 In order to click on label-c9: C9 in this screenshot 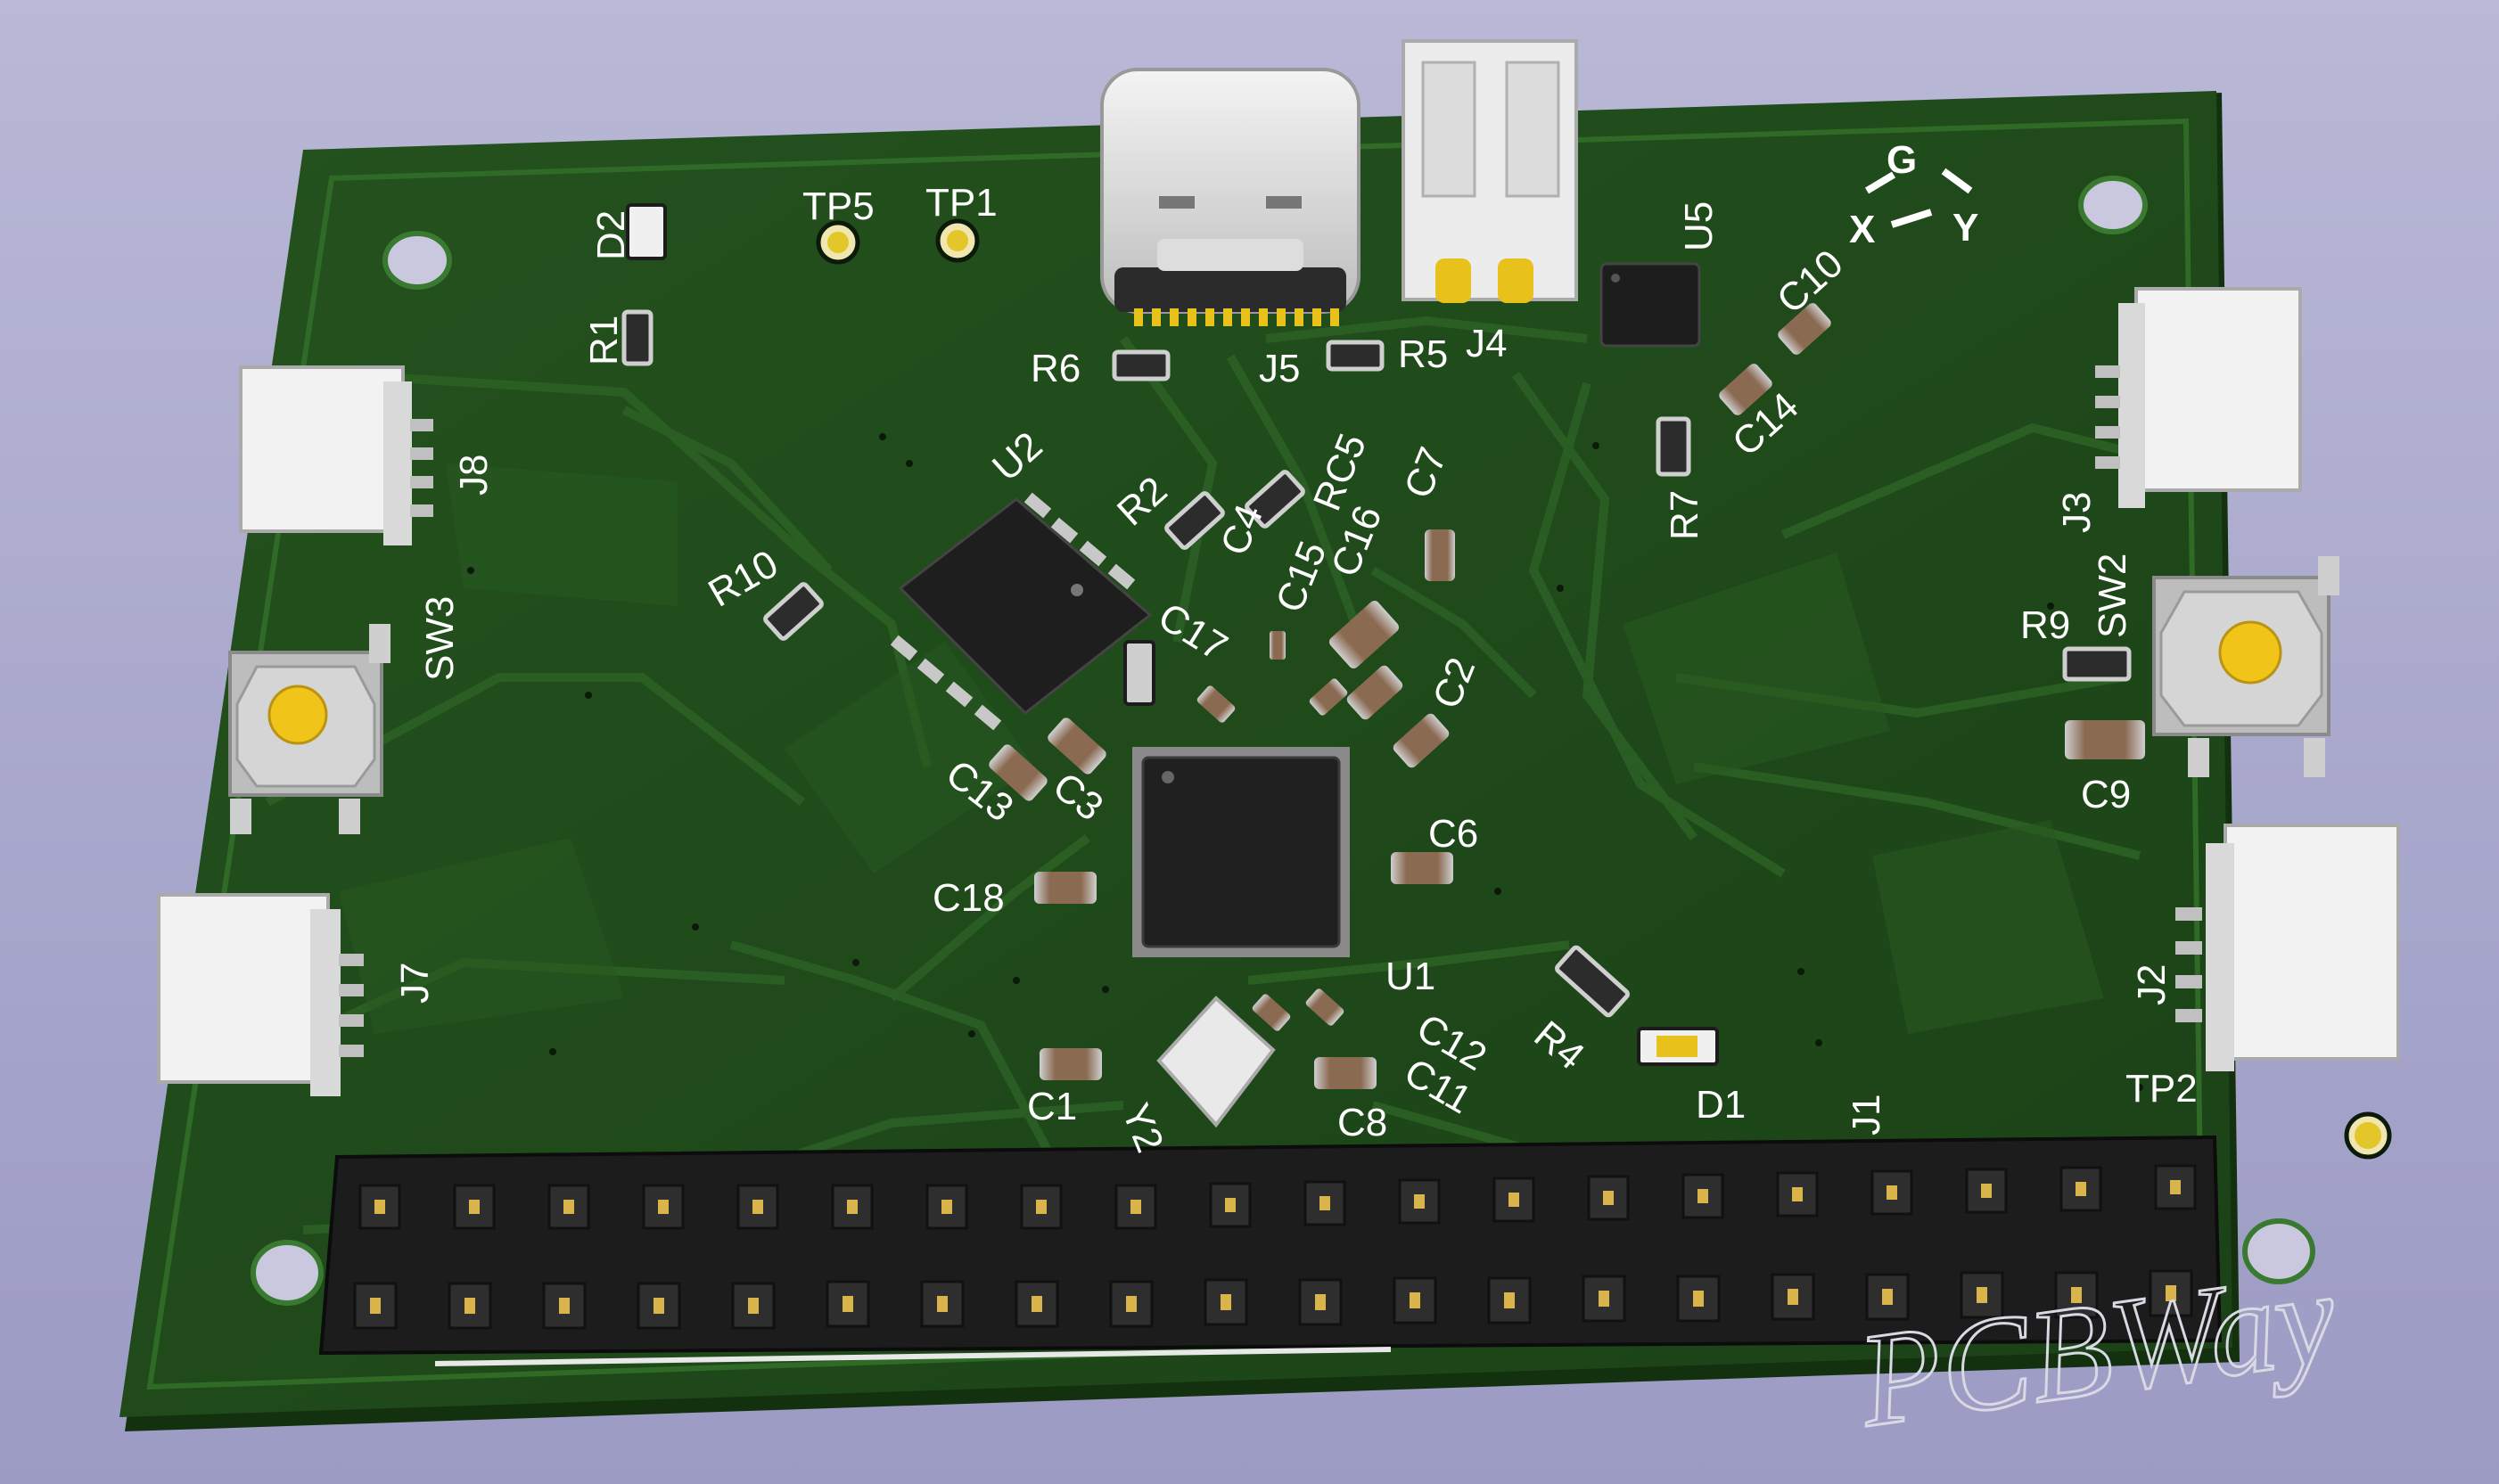, I will do `click(2106, 794)`.